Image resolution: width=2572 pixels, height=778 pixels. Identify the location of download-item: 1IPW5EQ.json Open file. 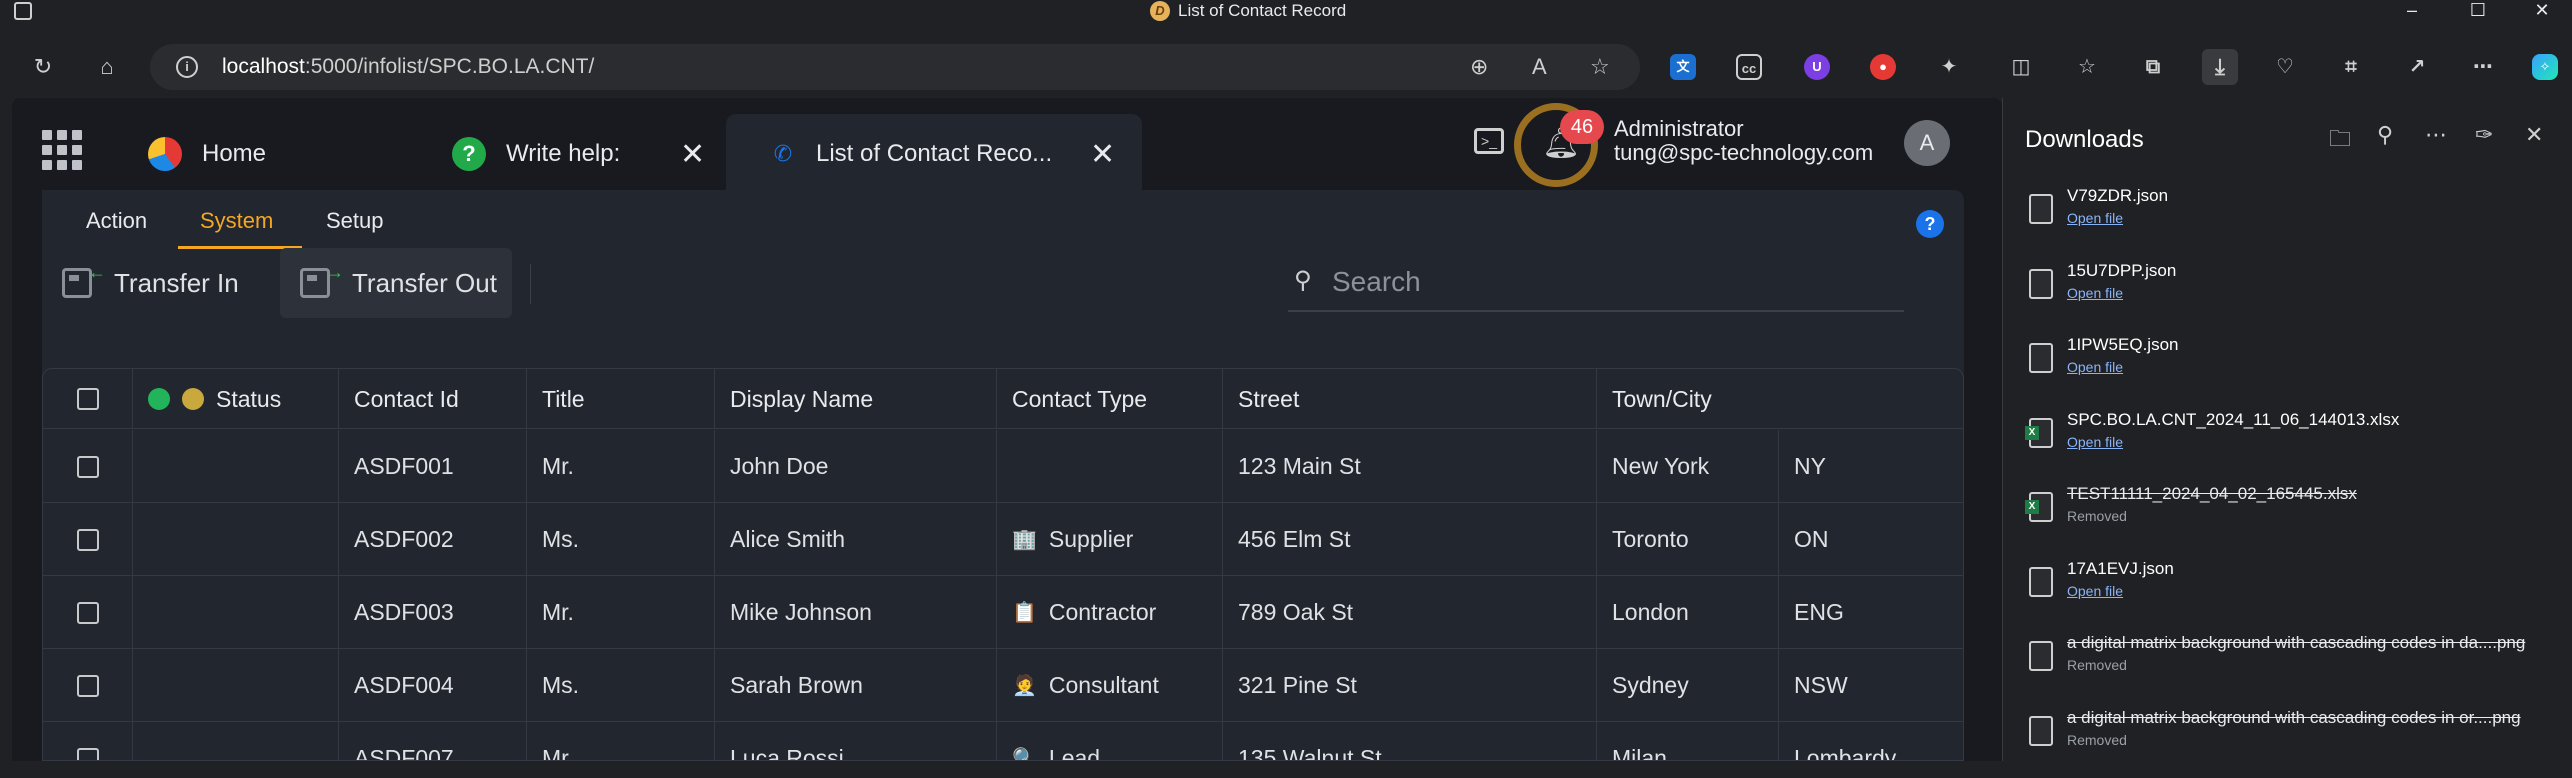
(2295, 370).